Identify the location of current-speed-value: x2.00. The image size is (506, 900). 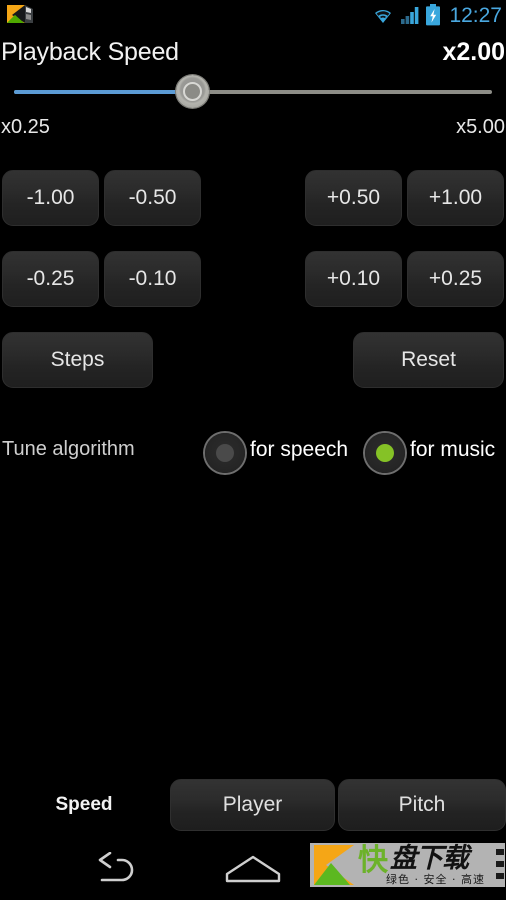
(473, 52).